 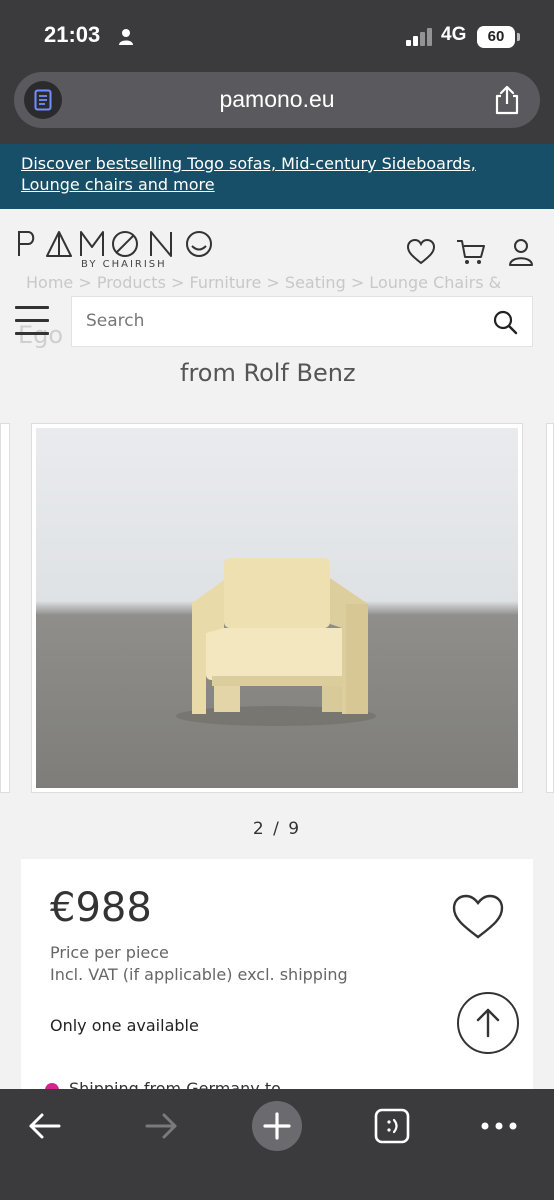 I want to click on share-icon, so click(x=507, y=100).